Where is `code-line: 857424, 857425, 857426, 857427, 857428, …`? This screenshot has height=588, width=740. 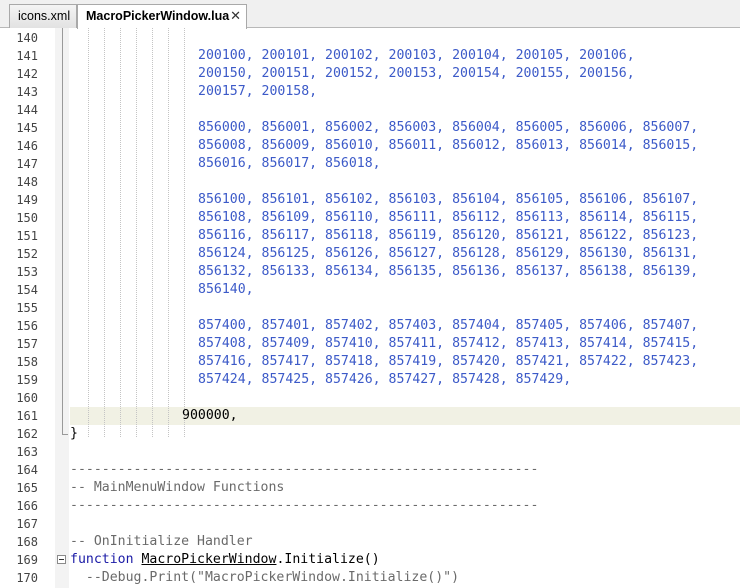 code-line: 857424, 857425, 857426, 857427, 857428, … is located at coordinates (385, 379).